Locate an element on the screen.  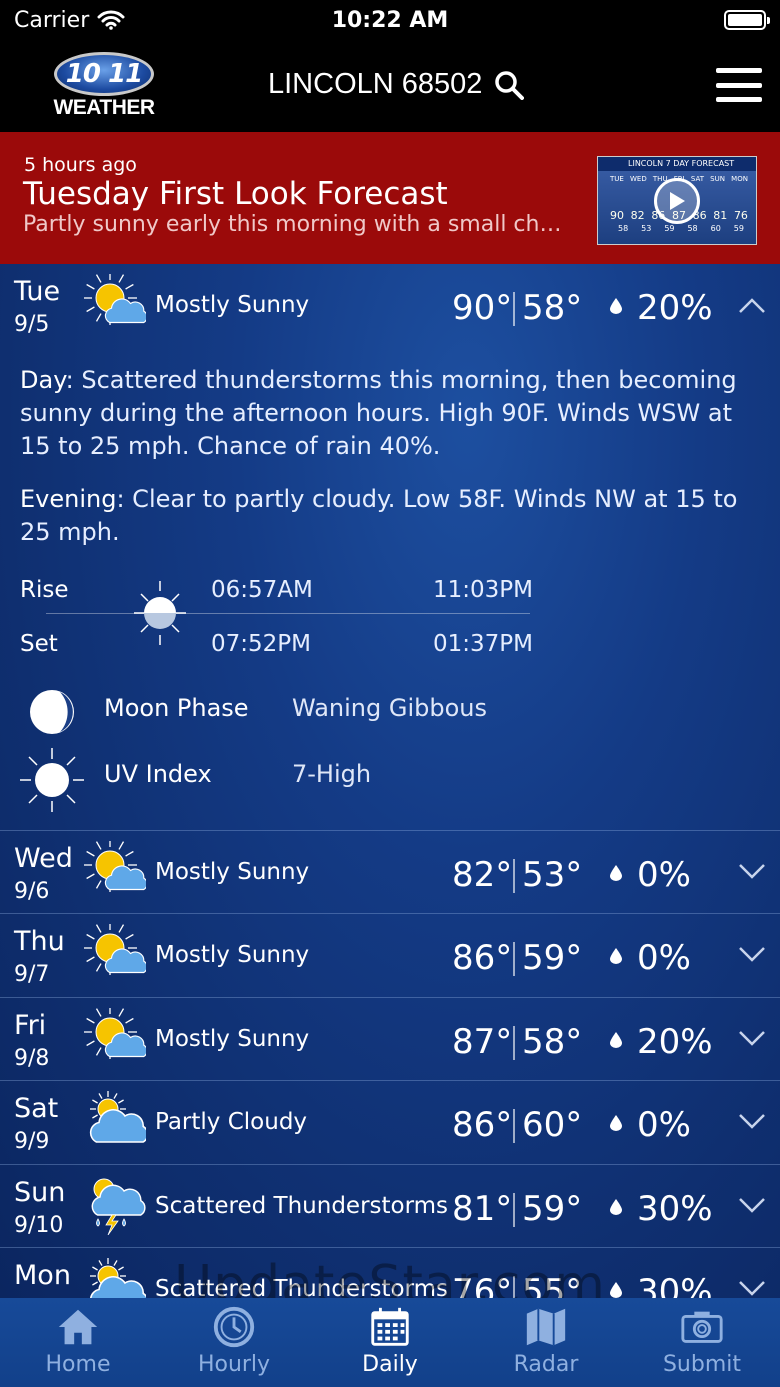
clock-icon is located at coordinates (234, 1327).